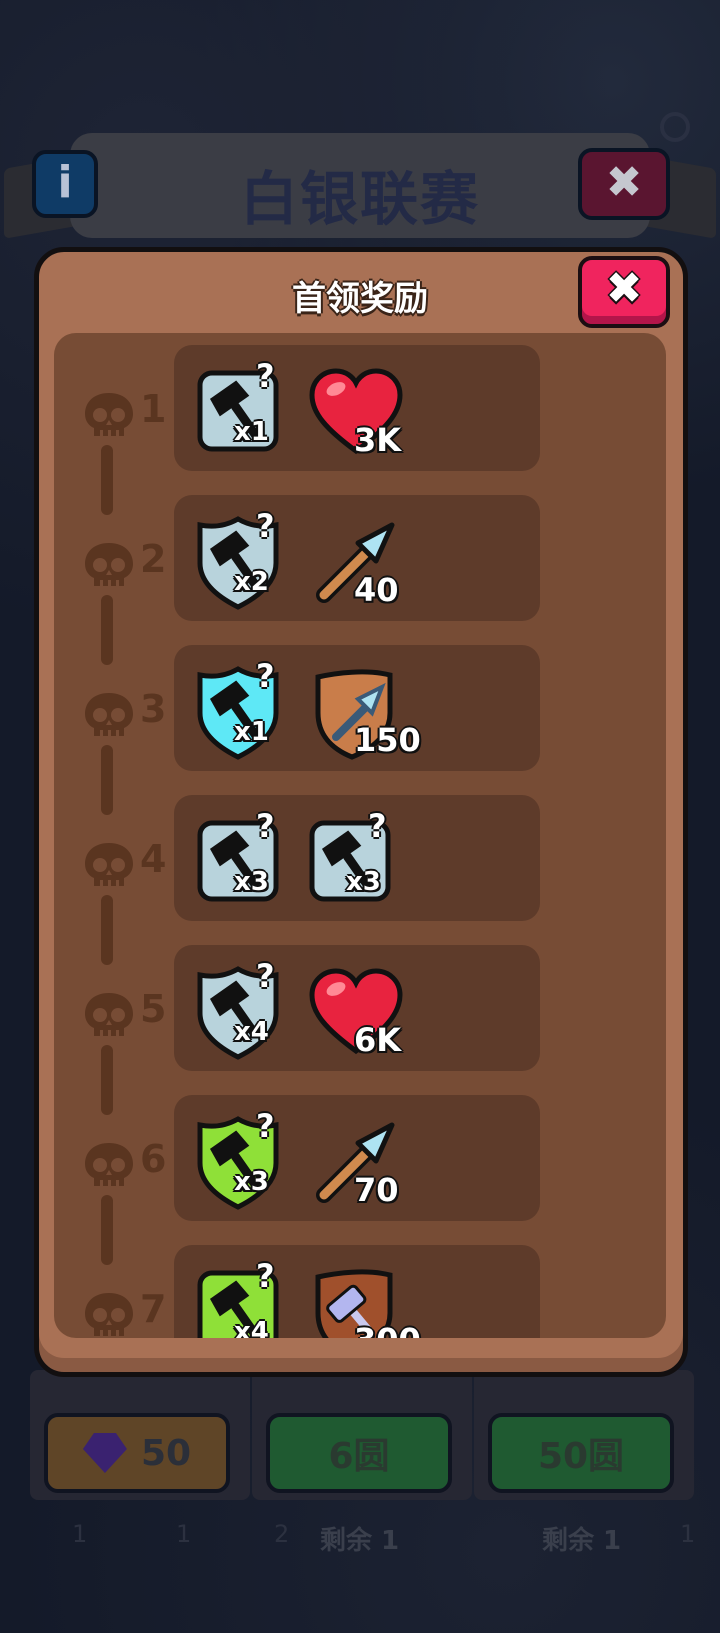  I want to click on reward-box: ? x1 150, so click(357, 708).